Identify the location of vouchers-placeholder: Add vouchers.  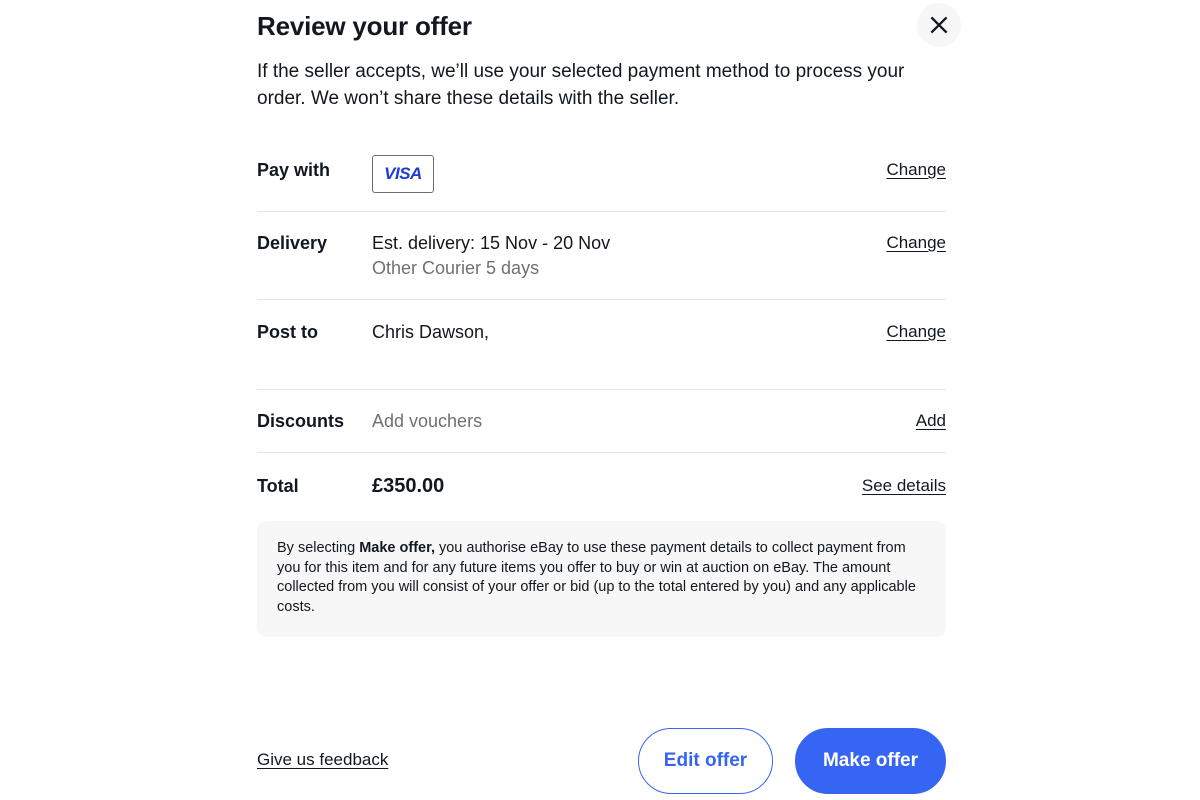
(427, 421).